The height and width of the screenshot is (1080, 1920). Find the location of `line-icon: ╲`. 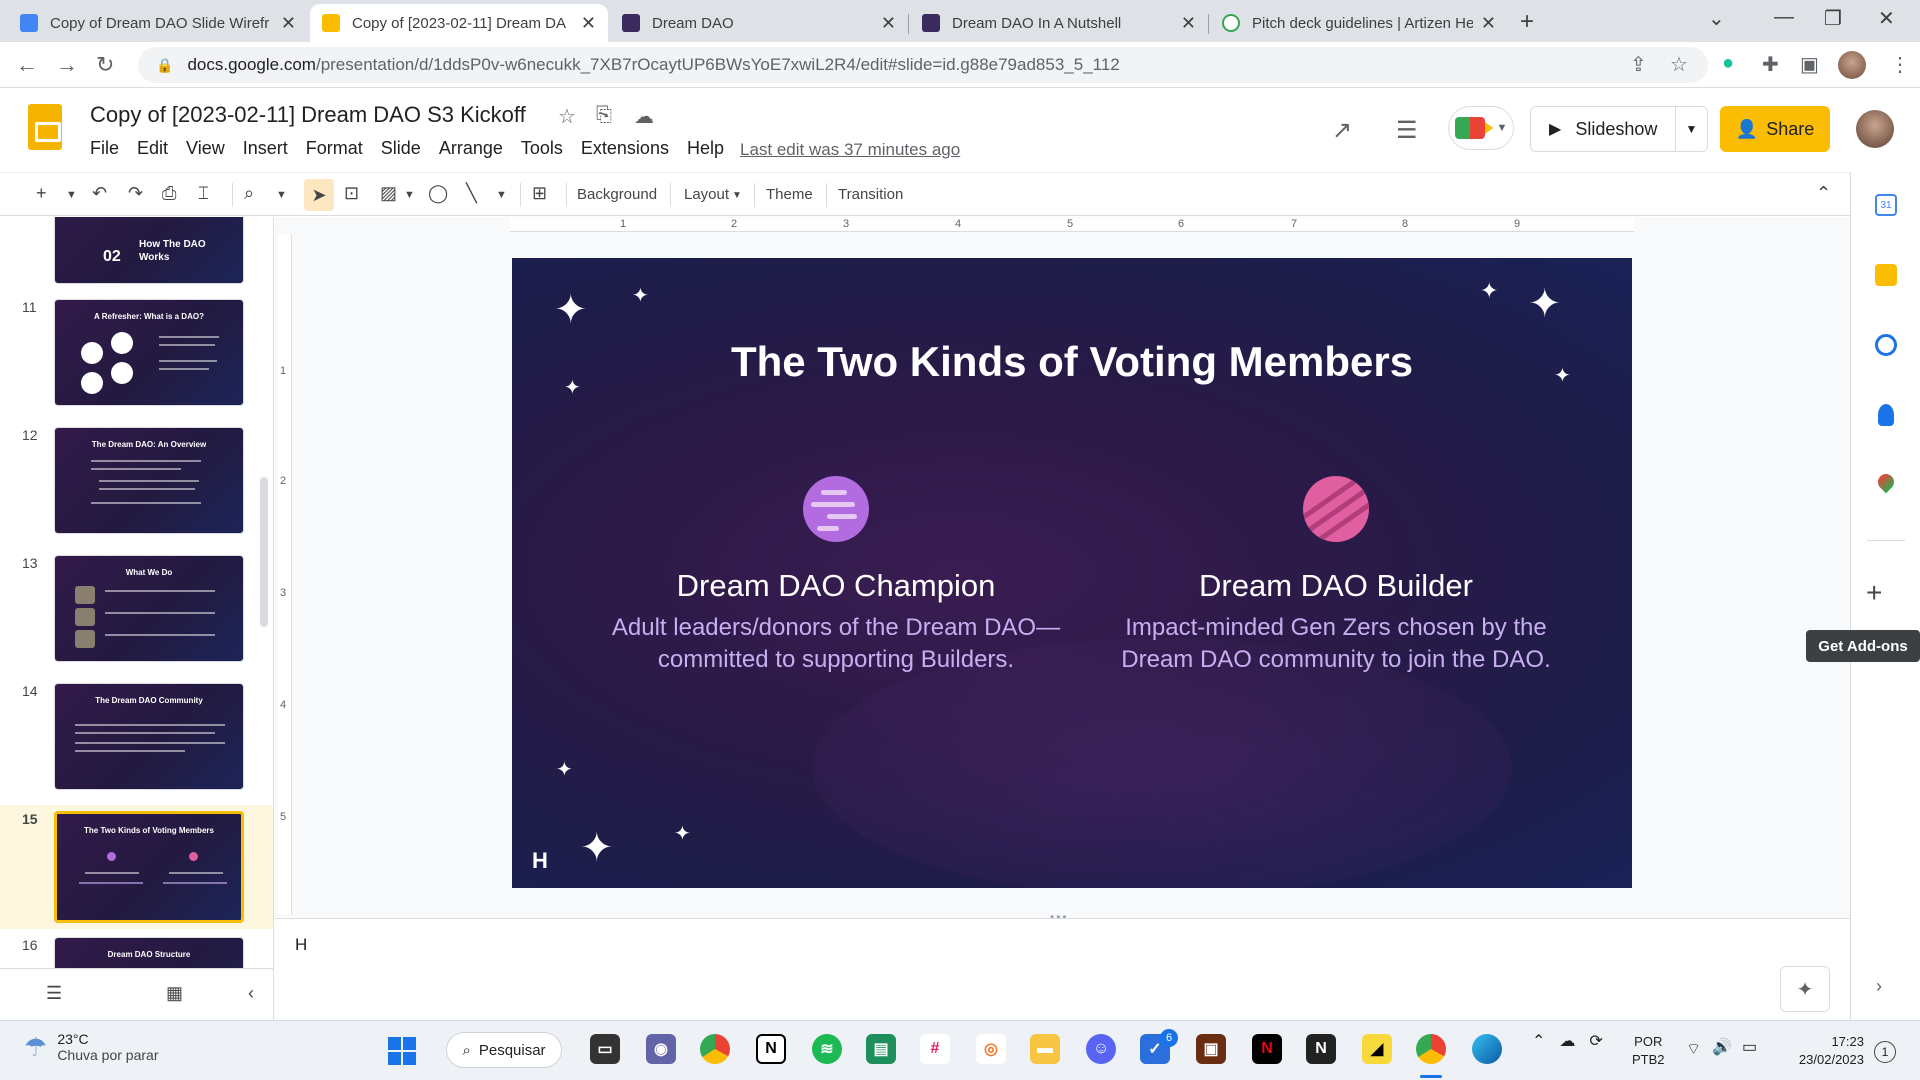

line-icon: ╲ is located at coordinates (471, 193).